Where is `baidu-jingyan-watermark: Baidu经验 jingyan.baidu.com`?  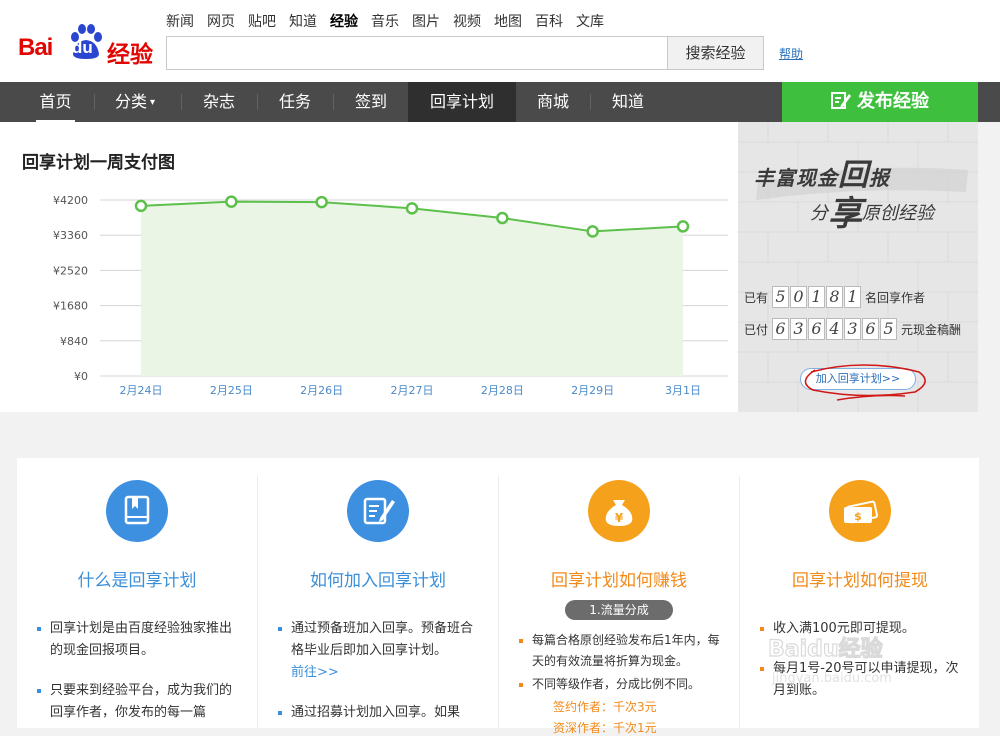
baidu-jingyan-watermark: Baidu经验 jingyan.baidu.com is located at coordinates (829, 660).